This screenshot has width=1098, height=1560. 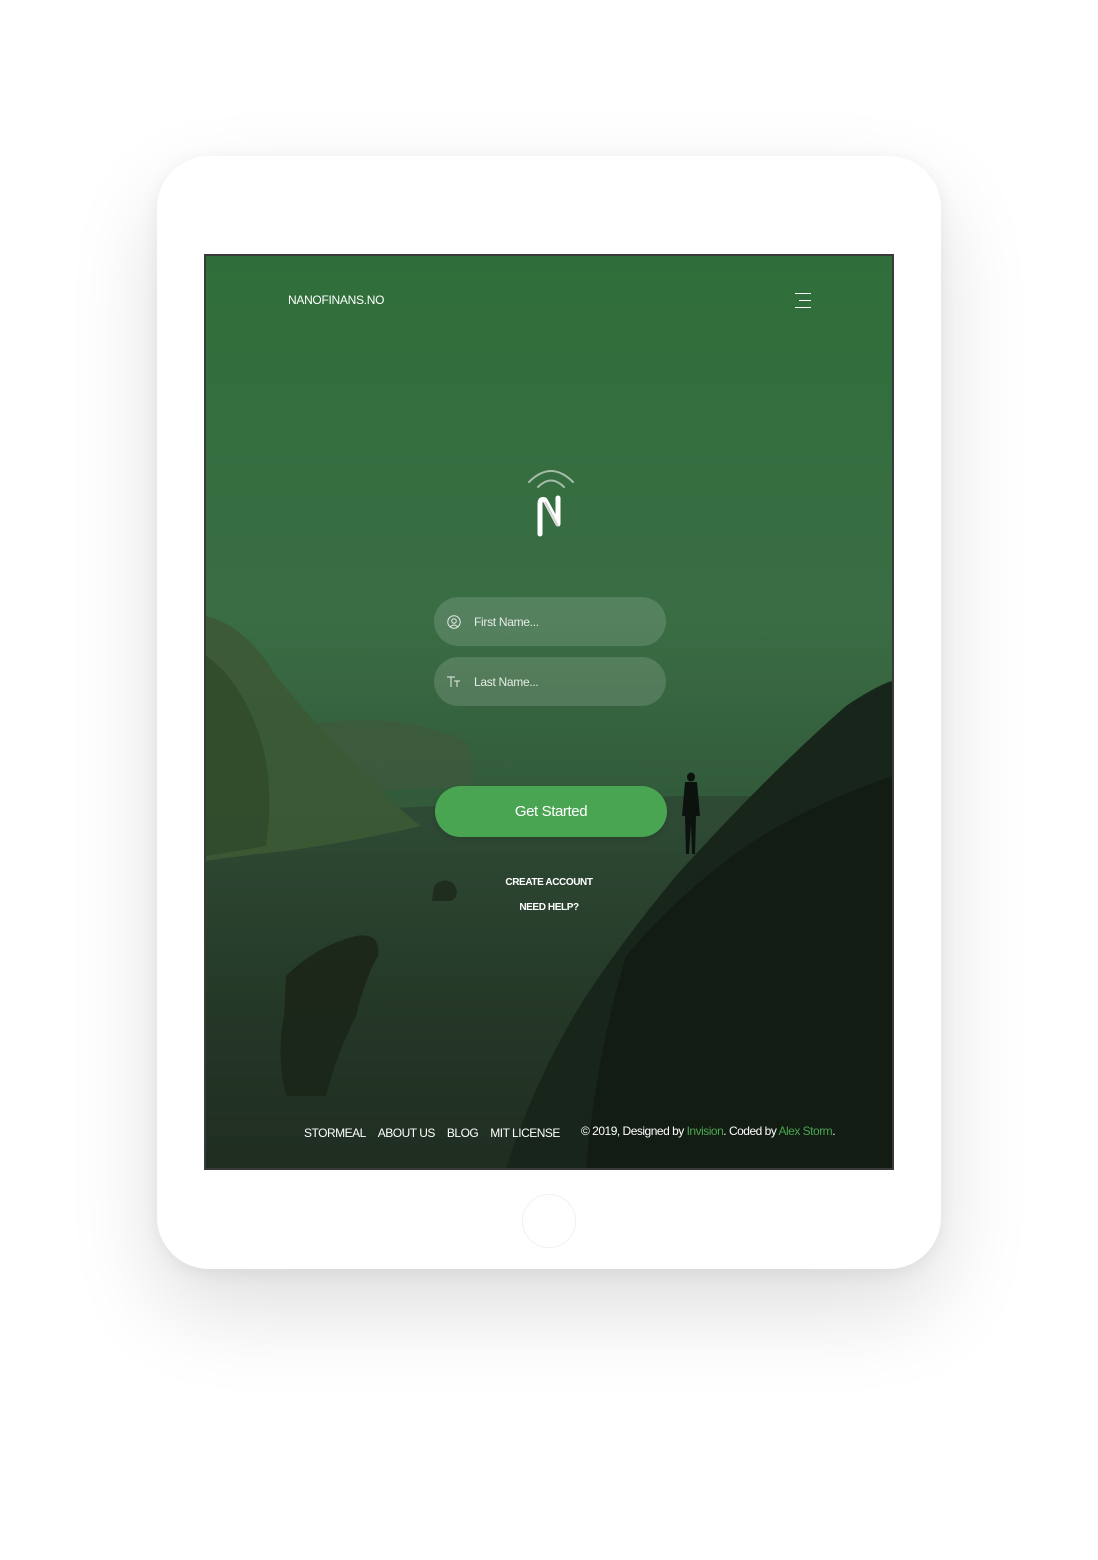 I want to click on user-circle-icon, so click(x=454, y=621).